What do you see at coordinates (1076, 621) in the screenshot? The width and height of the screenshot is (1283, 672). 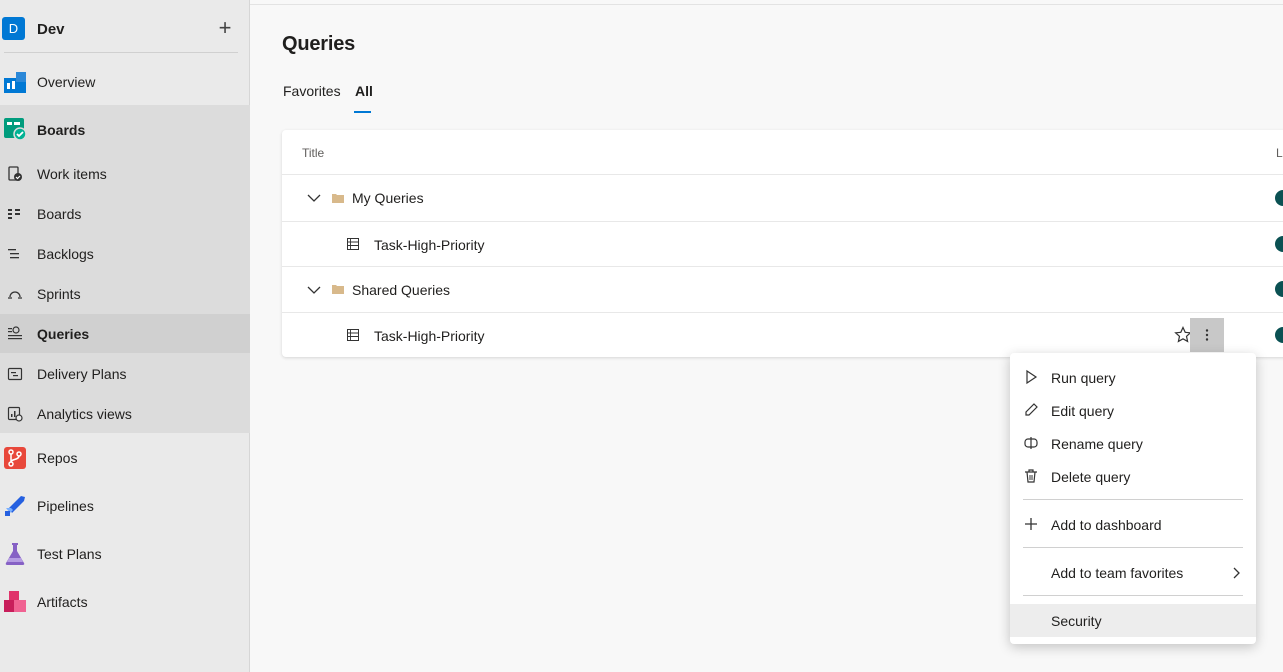 I see `menu-item-label: Security` at bounding box center [1076, 621].